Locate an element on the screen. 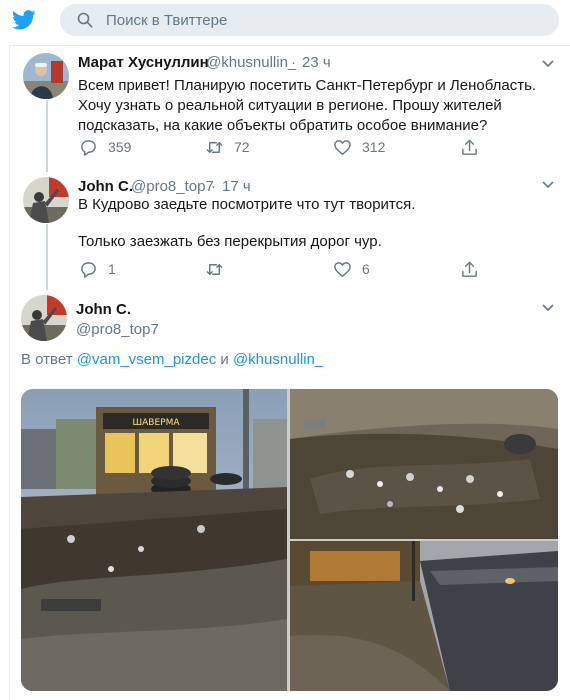  like-count: 6 is located at coordinates (366, 269).